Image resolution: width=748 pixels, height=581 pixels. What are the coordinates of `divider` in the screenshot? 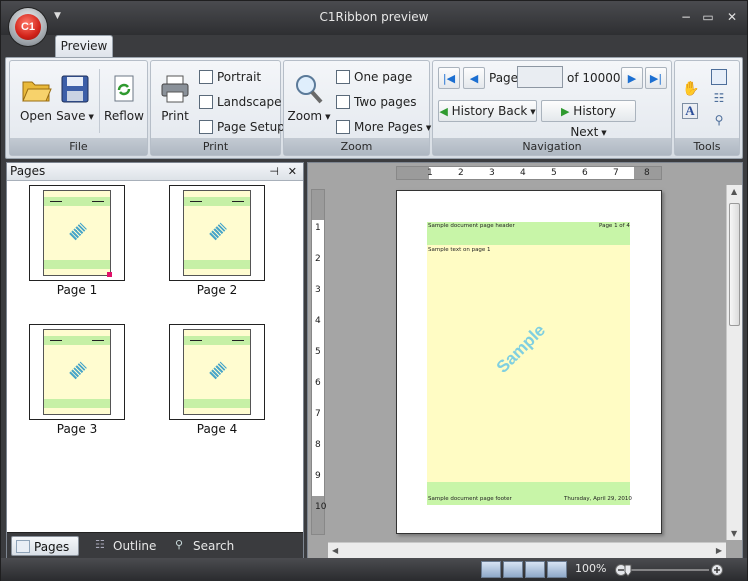 It's located at (99, 101).